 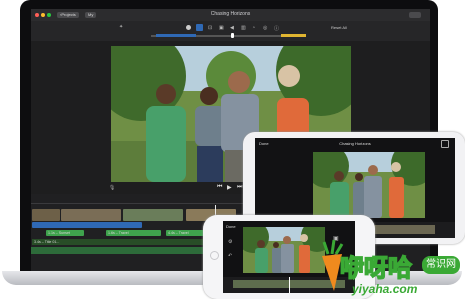 I want to click on cutaway-clip-1: 1.1s – Sunset, so click(x=65, y=233).